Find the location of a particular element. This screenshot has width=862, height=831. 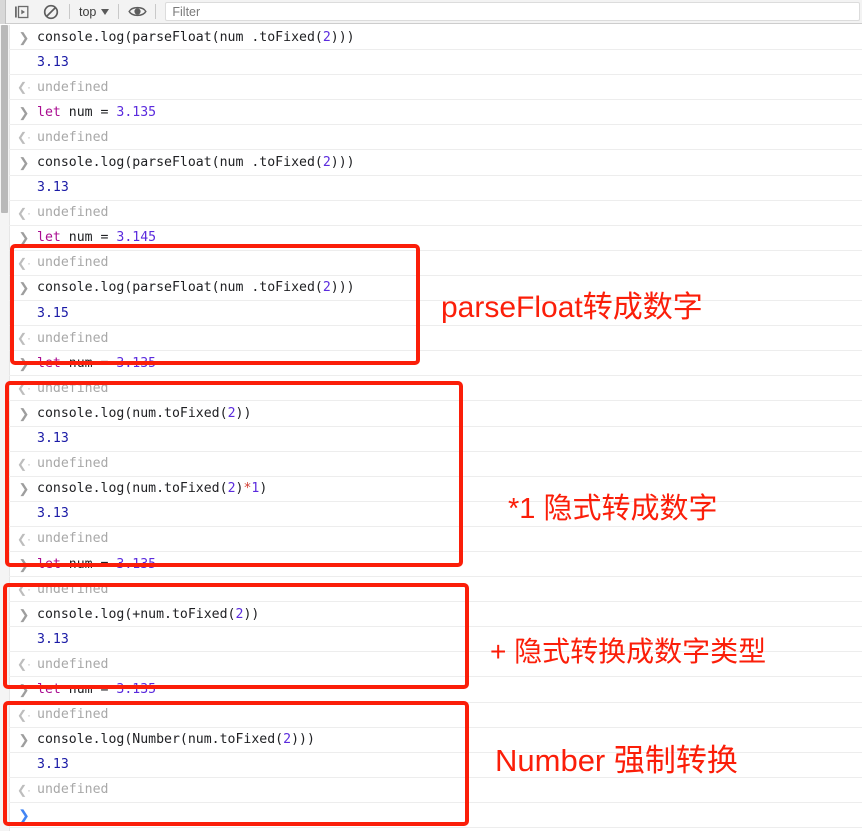

input-expression-text: console.log(num.toFixed(2)) is located at coordinates (144, 413).